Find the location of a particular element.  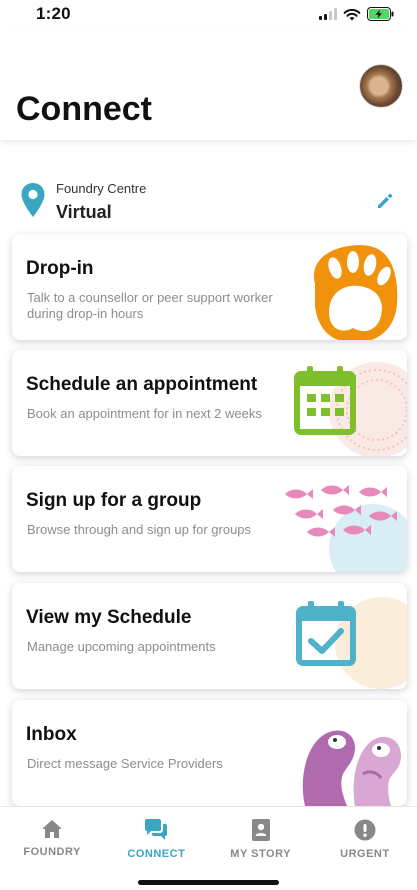

bear-paw-icon is located at coordinates (355, 292).